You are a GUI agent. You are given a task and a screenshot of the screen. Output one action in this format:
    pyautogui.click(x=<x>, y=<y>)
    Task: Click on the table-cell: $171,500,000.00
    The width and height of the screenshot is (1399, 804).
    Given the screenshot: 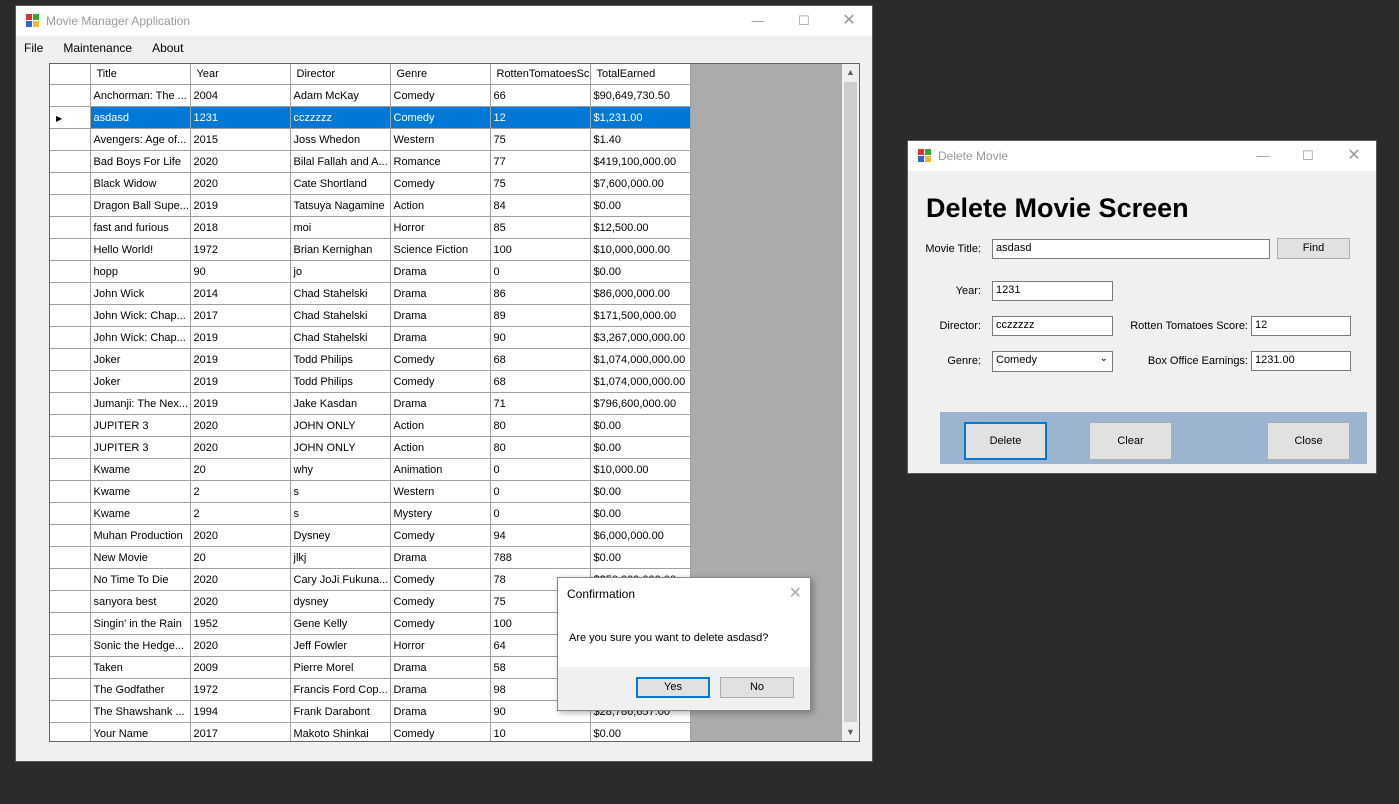 What is the action you would take?
    pyautogui.click(x=640, y=315)
    